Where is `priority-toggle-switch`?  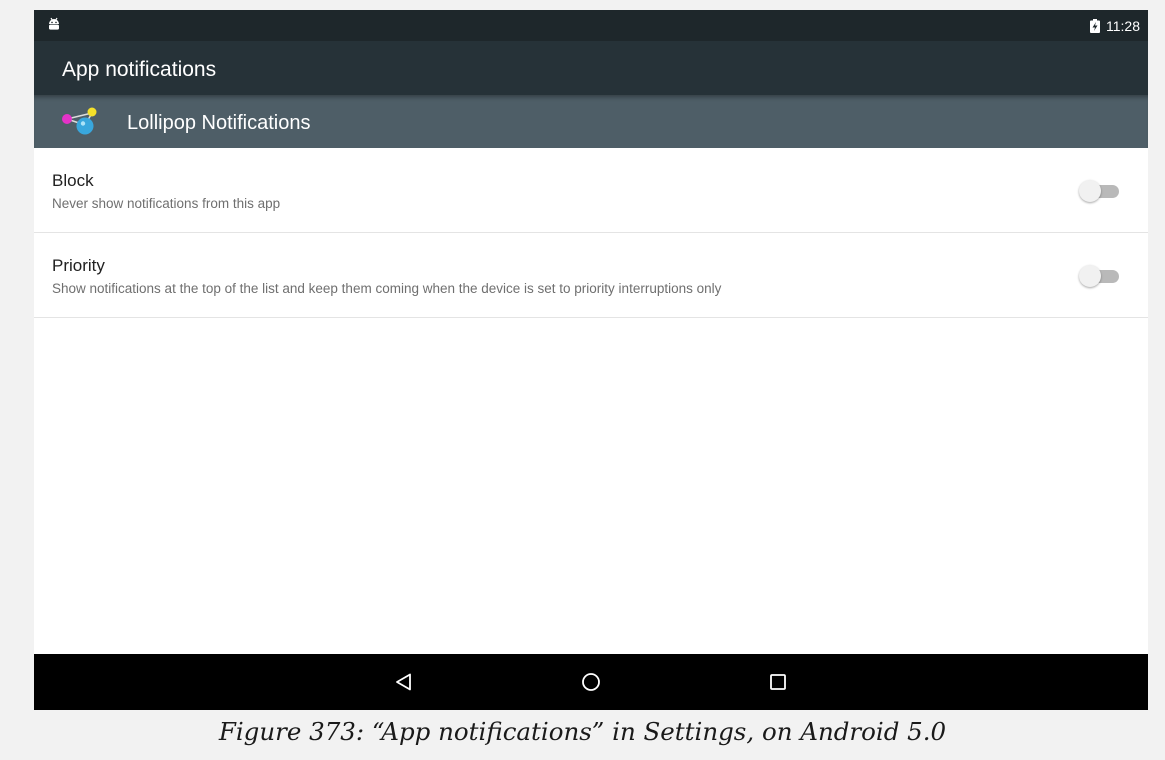
priority-toggle-switch is located at coordinates (1099, 276).